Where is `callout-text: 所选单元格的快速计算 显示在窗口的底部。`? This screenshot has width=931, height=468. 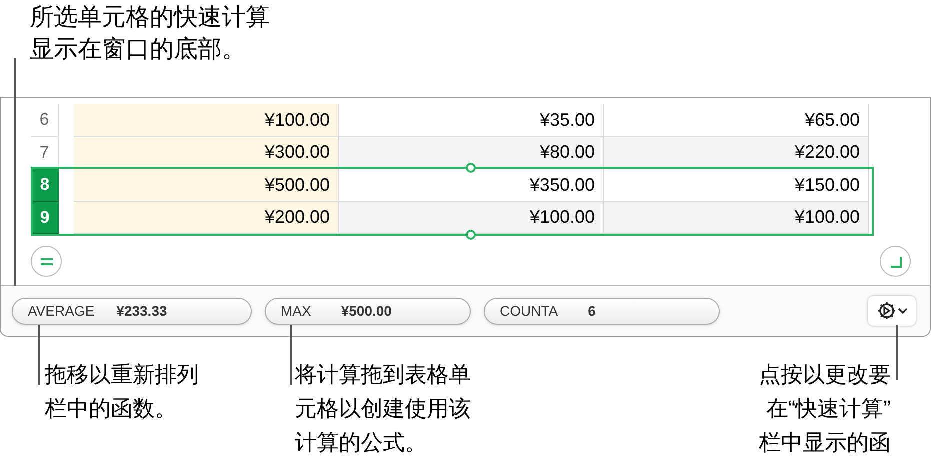
callout-text: 所选单元格的快速计算 显示在窗口的底部。 is located at coordinates (150, 34).